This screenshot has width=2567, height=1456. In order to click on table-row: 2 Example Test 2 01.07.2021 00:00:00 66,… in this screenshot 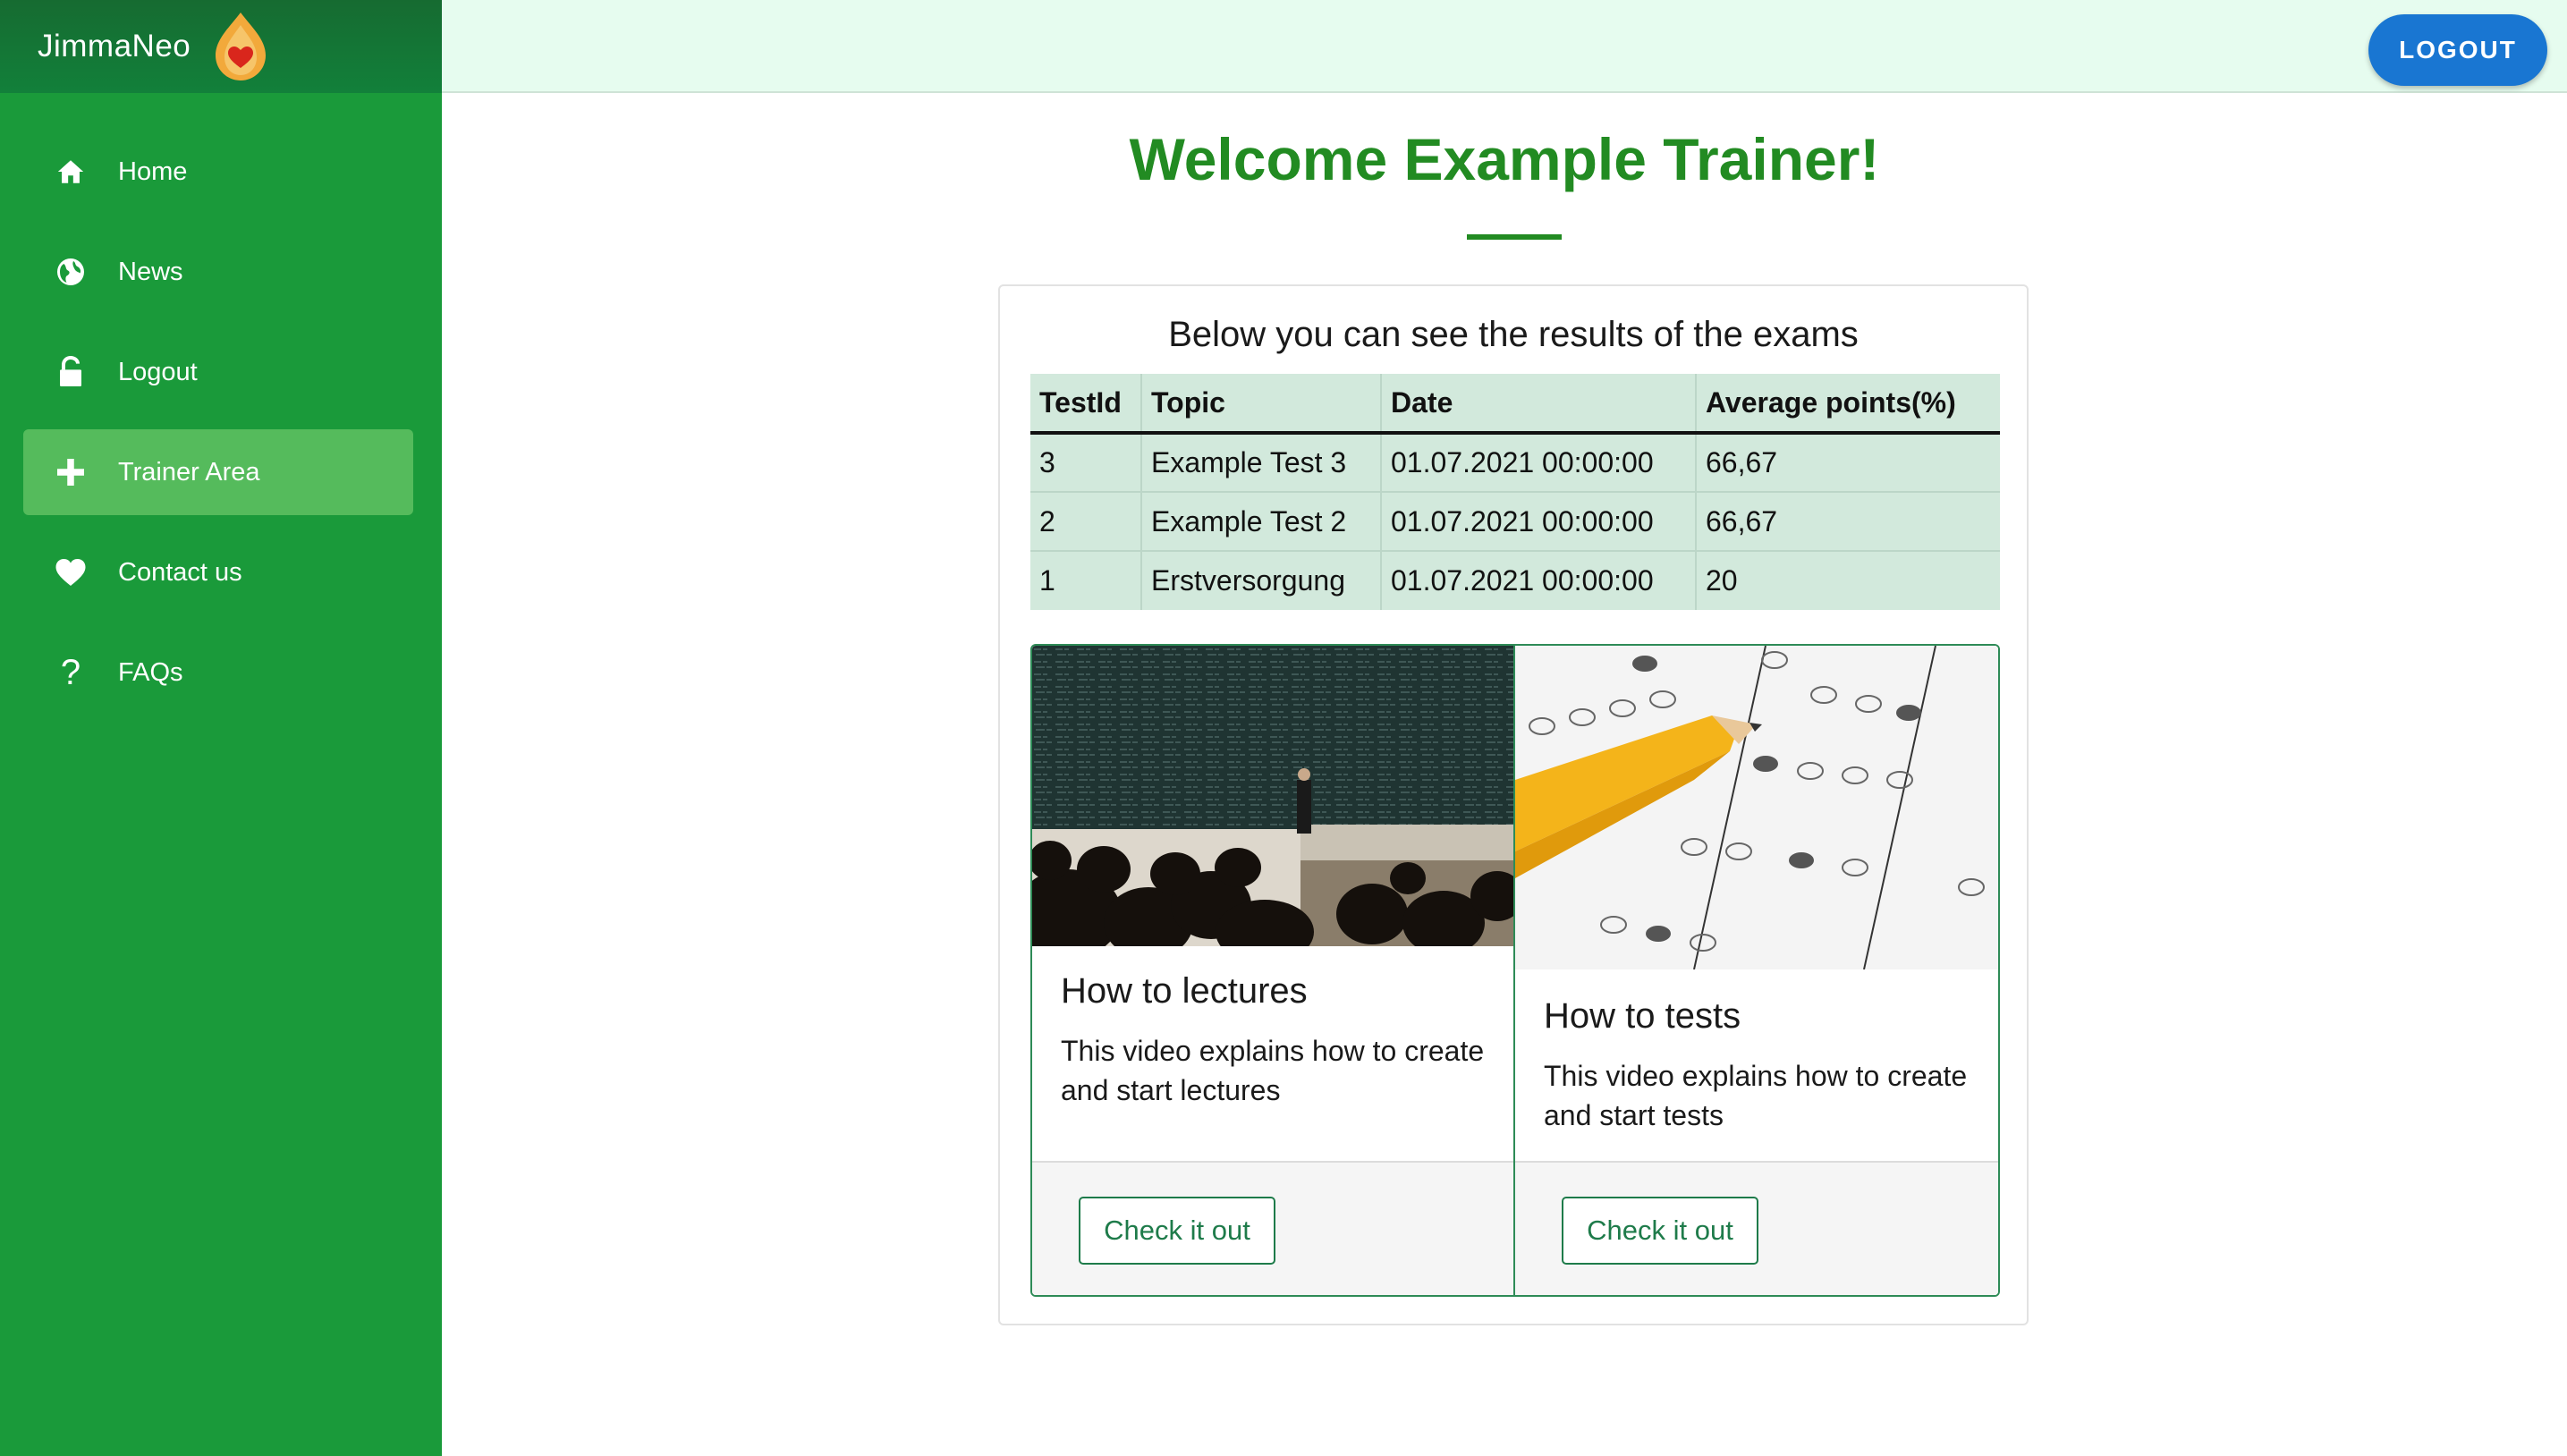, I will do `click(1515, 521)`.